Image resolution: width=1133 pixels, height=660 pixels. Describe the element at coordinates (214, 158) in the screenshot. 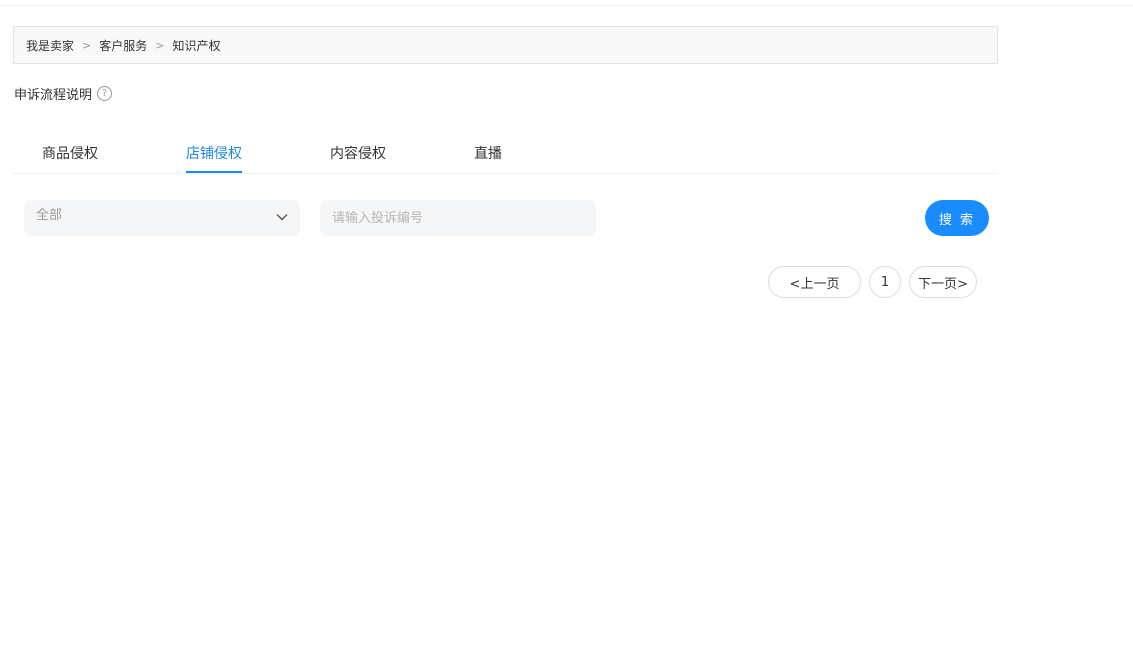

I see `tab-store-infringement: 店铺侵权` at that location.